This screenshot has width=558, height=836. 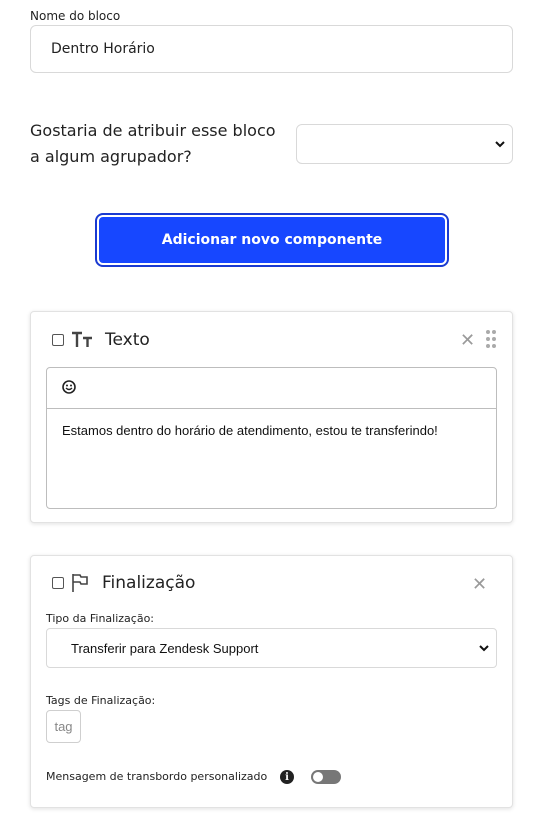 I want to click on final-component-title: Finalização, so click(x=149, y=583).